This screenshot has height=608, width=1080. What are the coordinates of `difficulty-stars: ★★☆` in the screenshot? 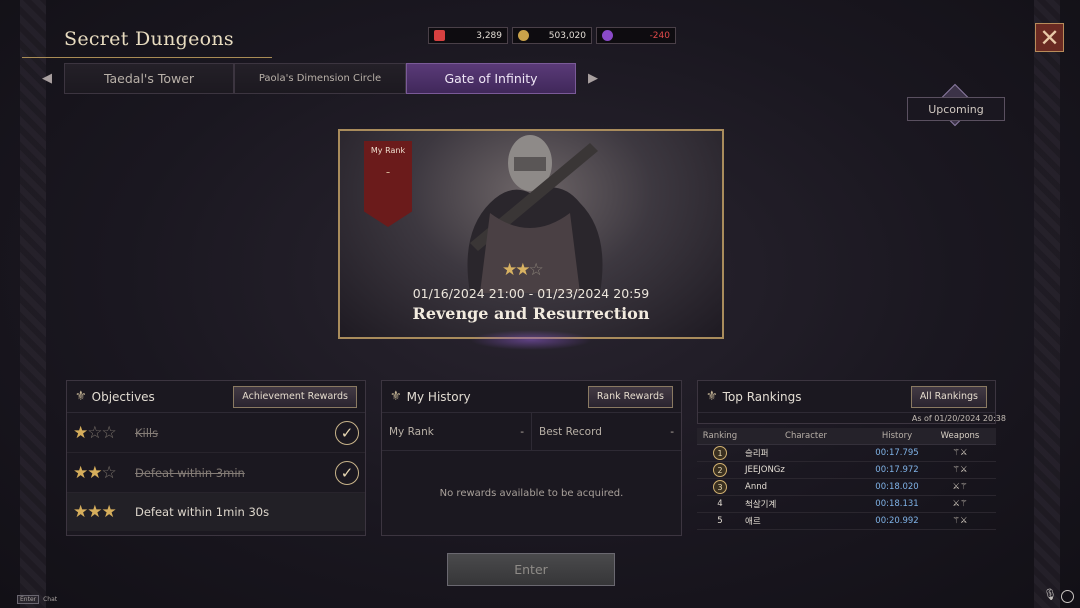 It's located at (523, 270).